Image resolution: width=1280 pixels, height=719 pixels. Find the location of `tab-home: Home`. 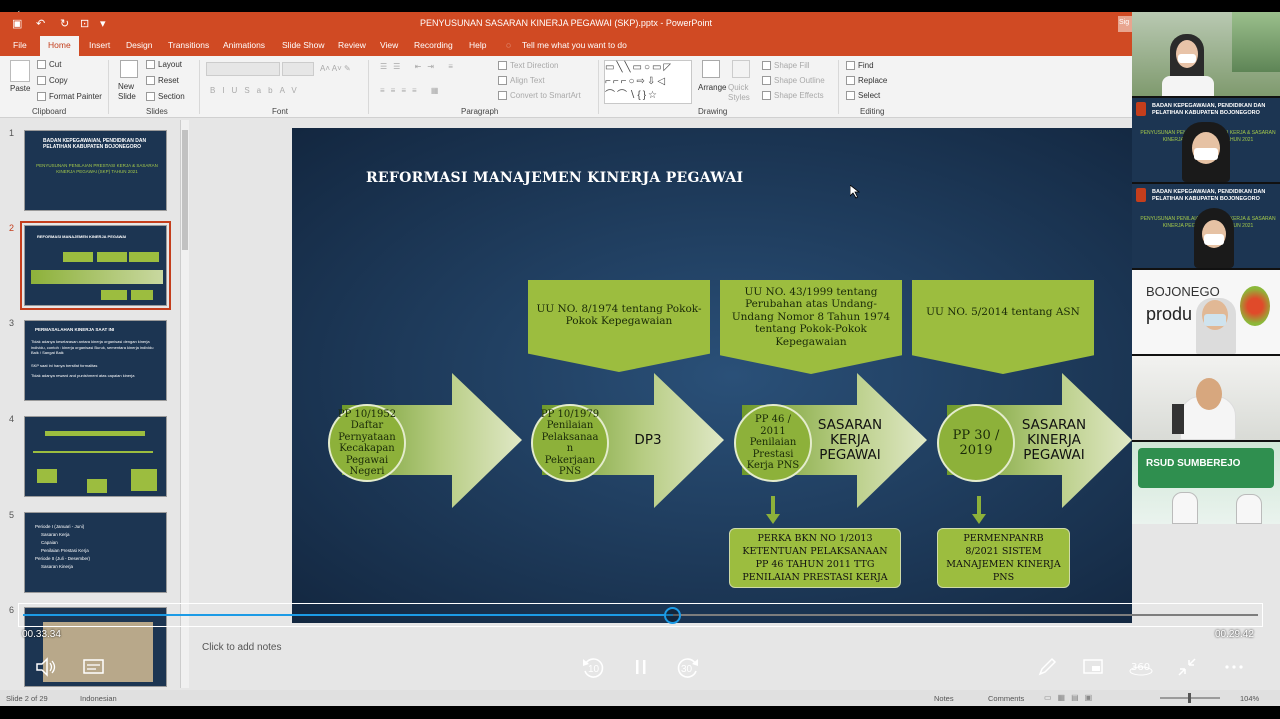

tab-home: Home is located at coordinates (59, 46).